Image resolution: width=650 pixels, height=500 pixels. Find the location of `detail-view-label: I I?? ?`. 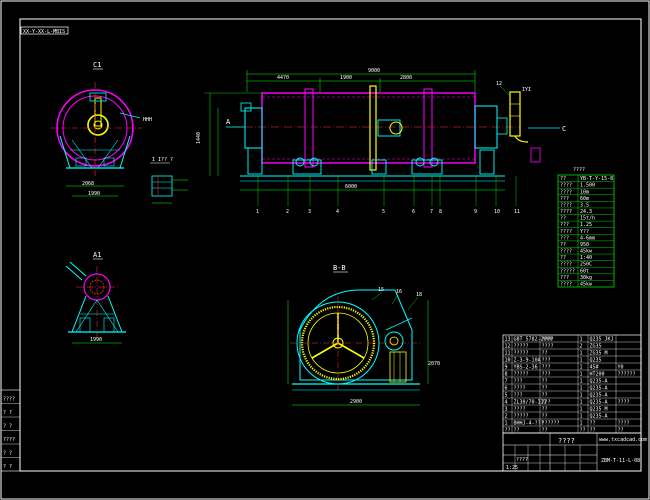

detail-view-label: I I?? ? is located at coordinates (162, 160).